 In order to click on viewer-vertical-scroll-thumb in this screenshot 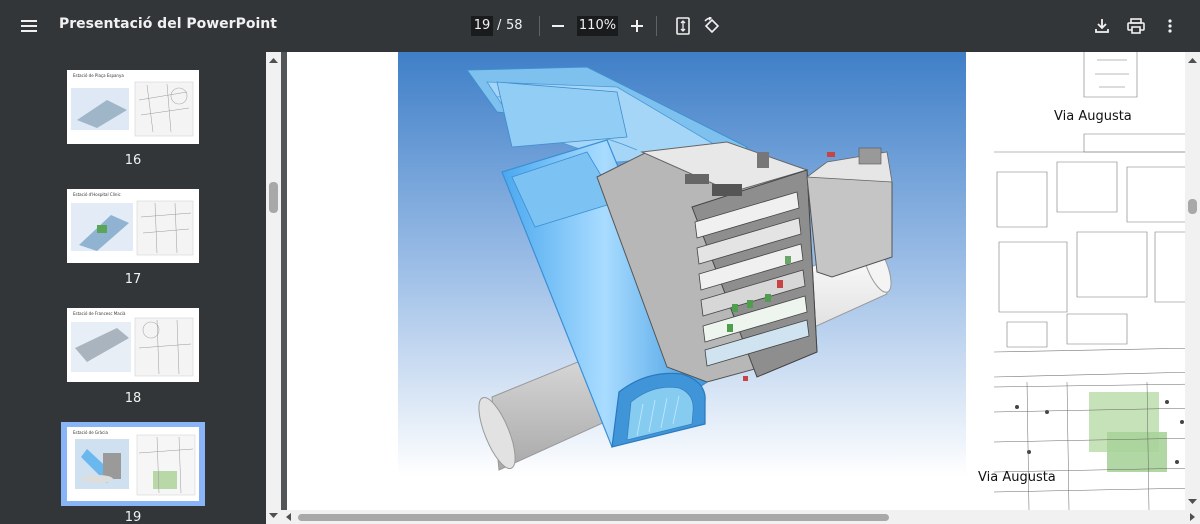, I will do `click(1192, 206)`.